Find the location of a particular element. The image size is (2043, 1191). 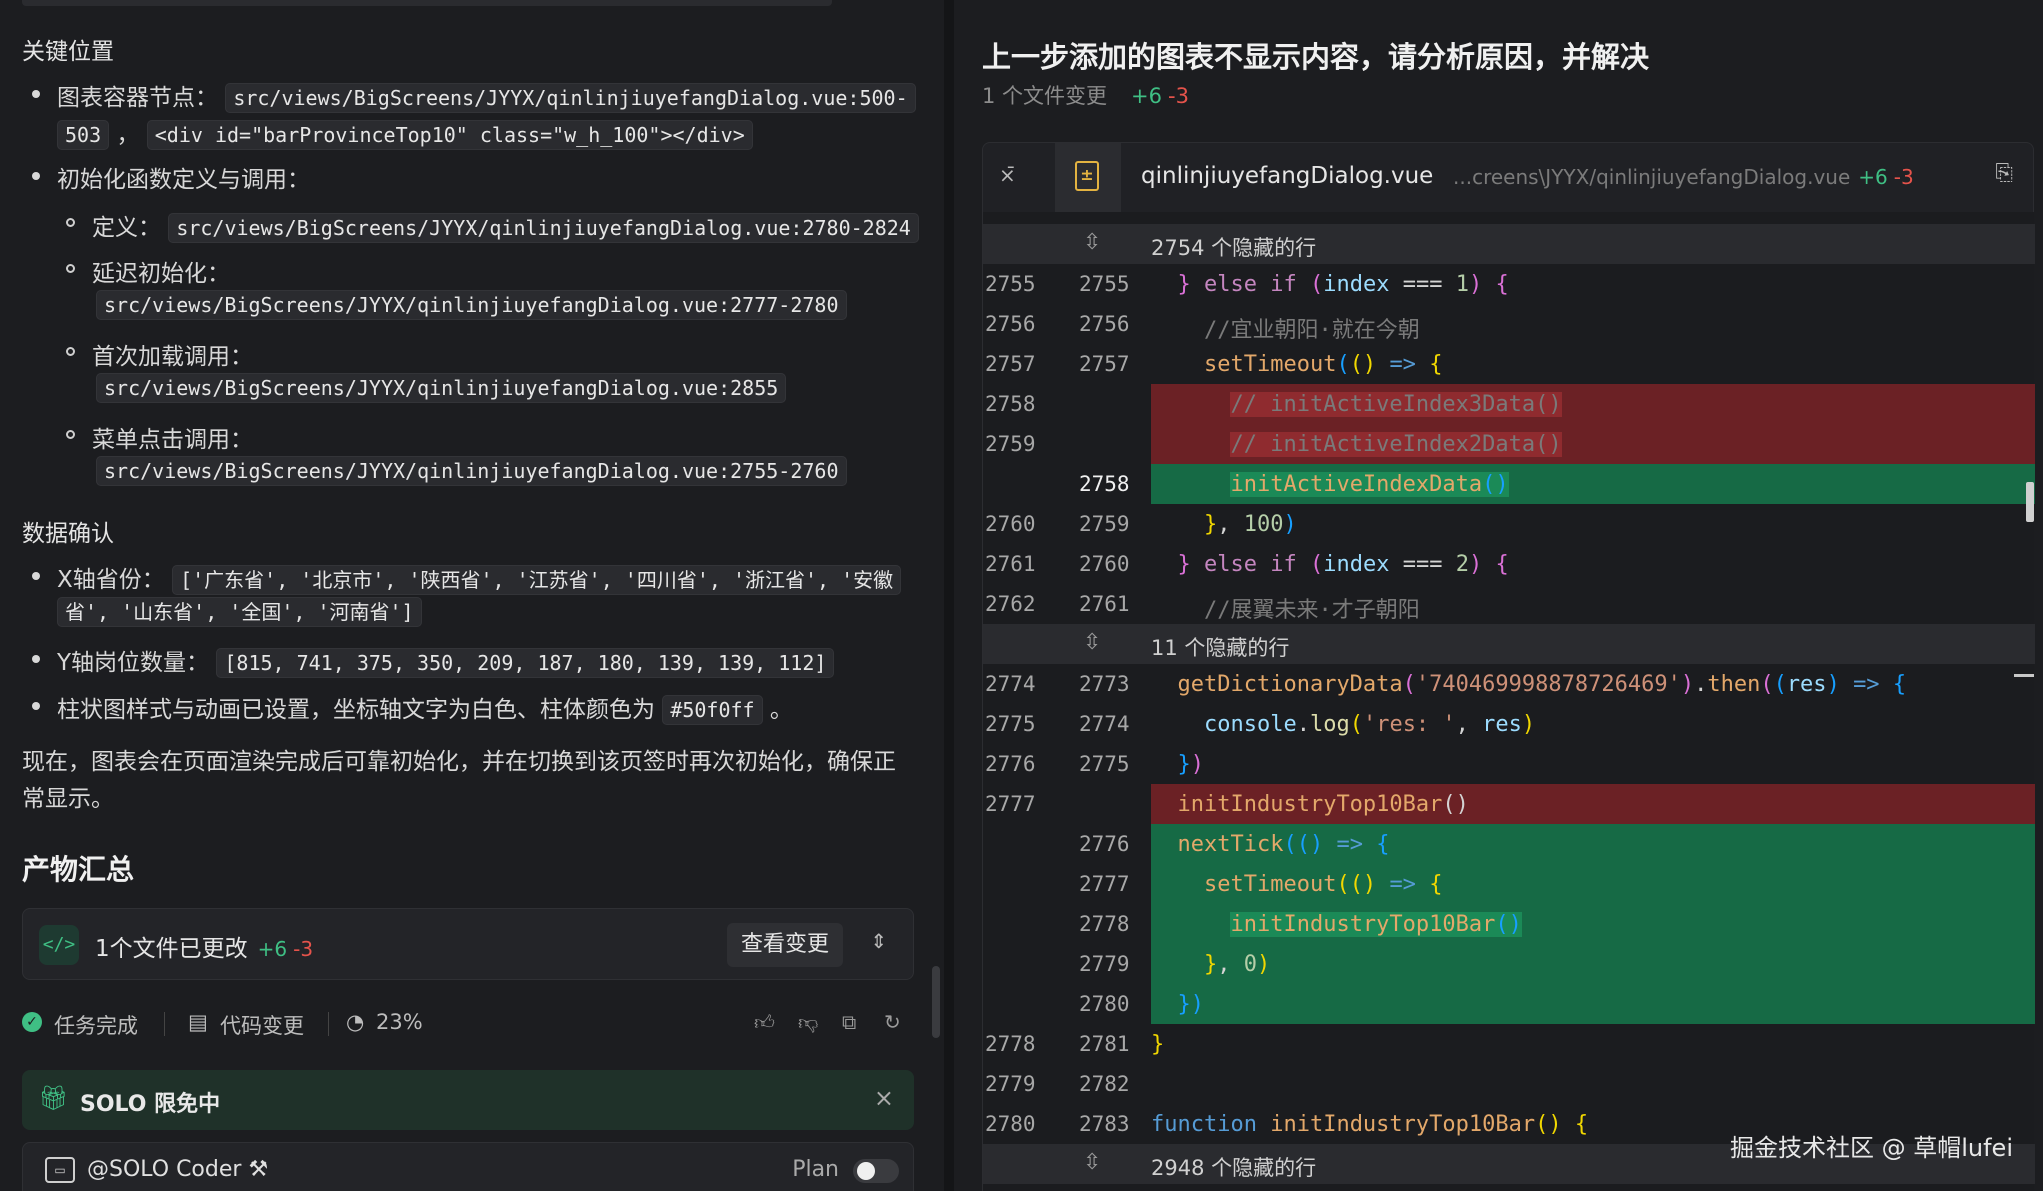

old-line-number: 2776 is located at coordinates (1010, 764).